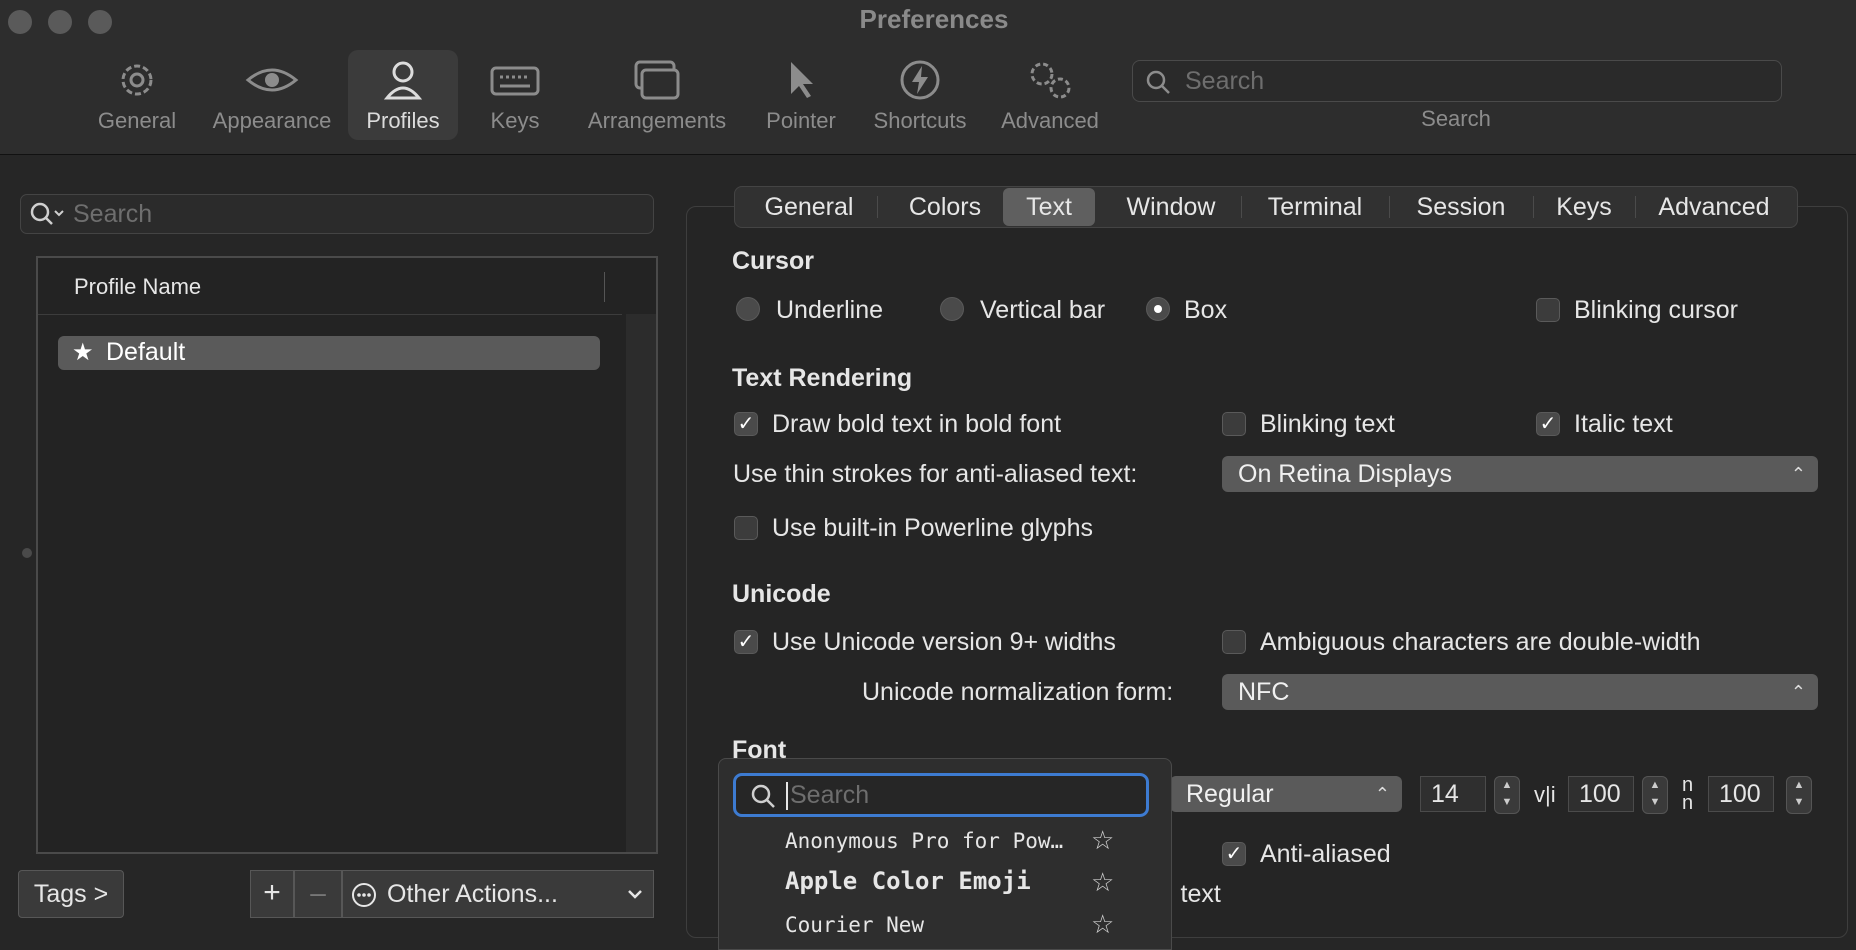 This screenshot has width=1856, height=950. I want to click on profile-search-input: Search, so click(337, 214).